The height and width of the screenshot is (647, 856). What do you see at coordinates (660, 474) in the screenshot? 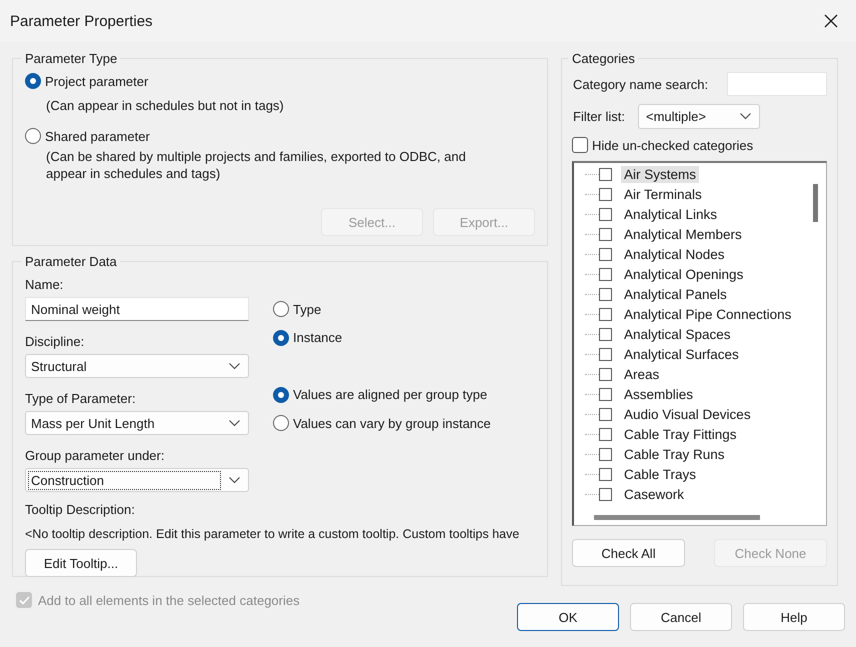
I see `category-item: Cable Trays` at bounding box center [660, 474].